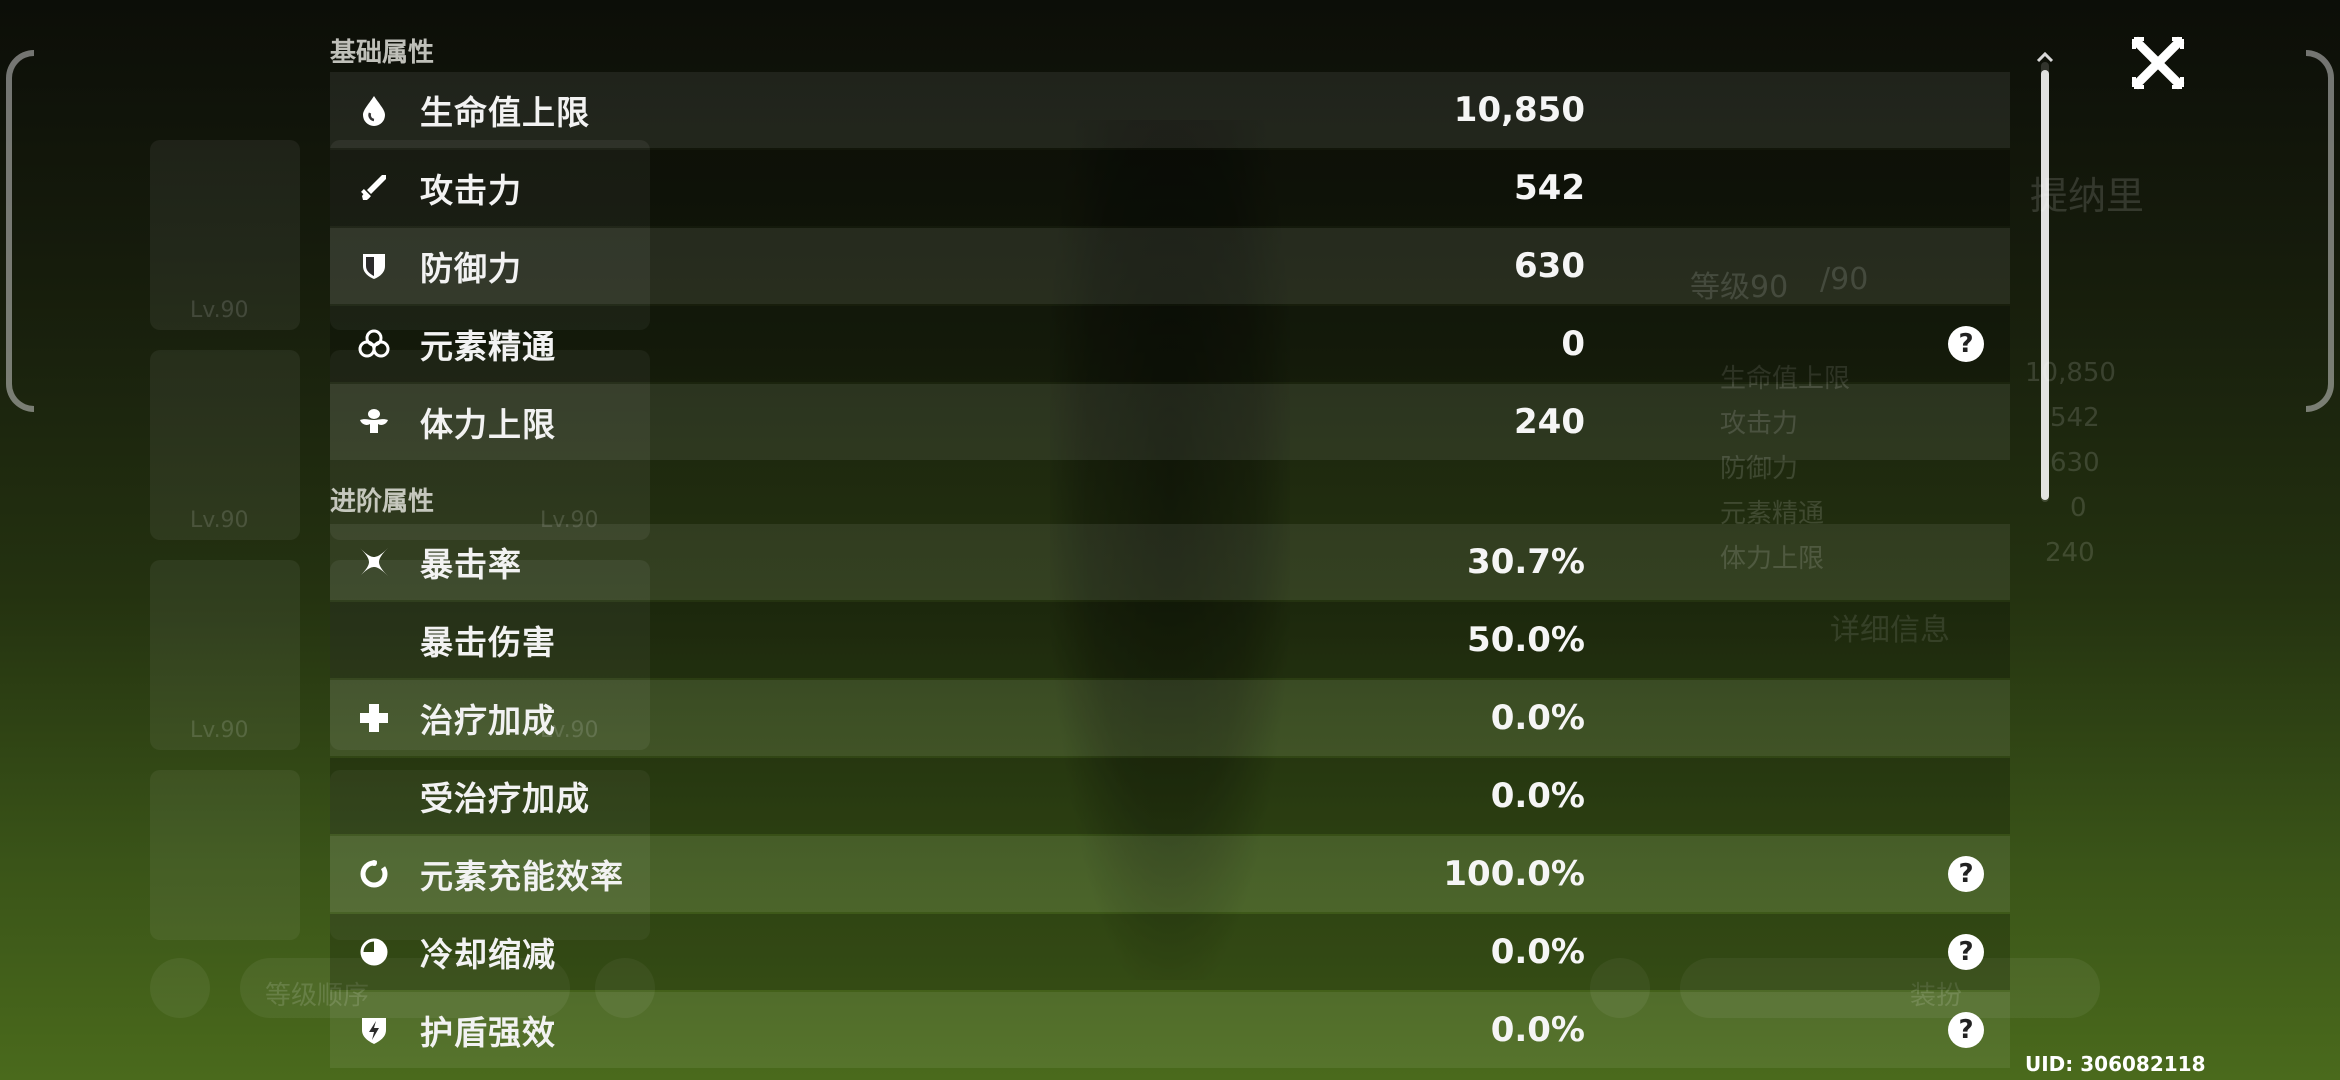  What do you see at coordinates (1514, 874) in the screenshot?
I see `stat-value: 100.0%` at bounding box center [1514, 874].